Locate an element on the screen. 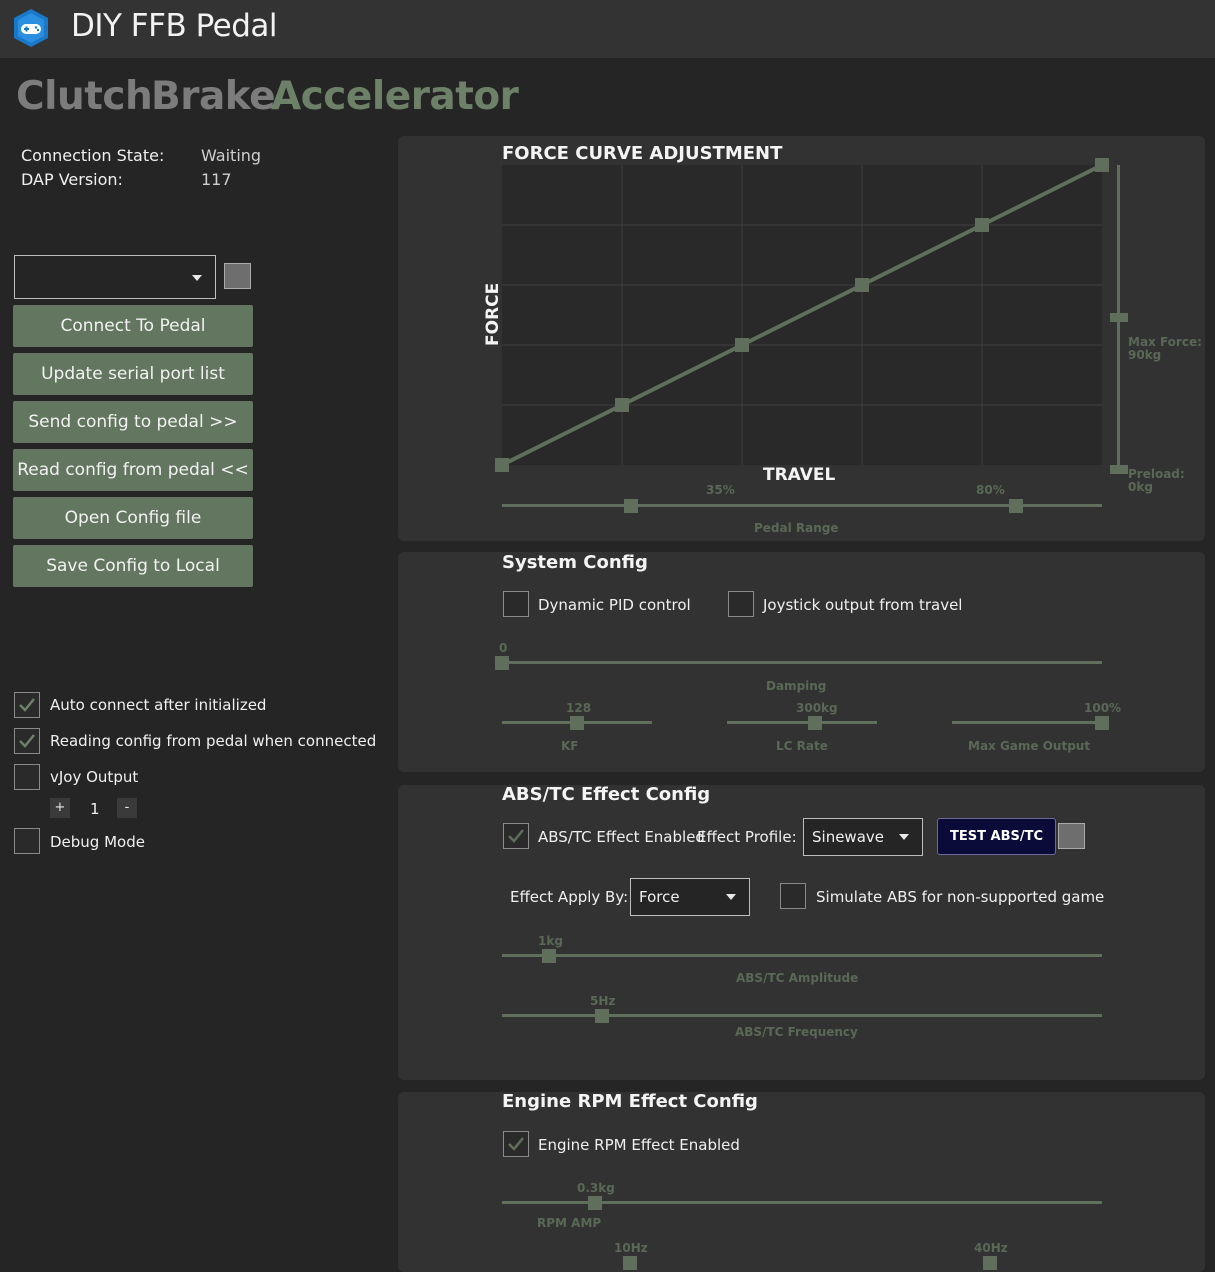 This screenshot has height=1272, width=1215. max-game-output-handle is located at coordinates (1102, 723).